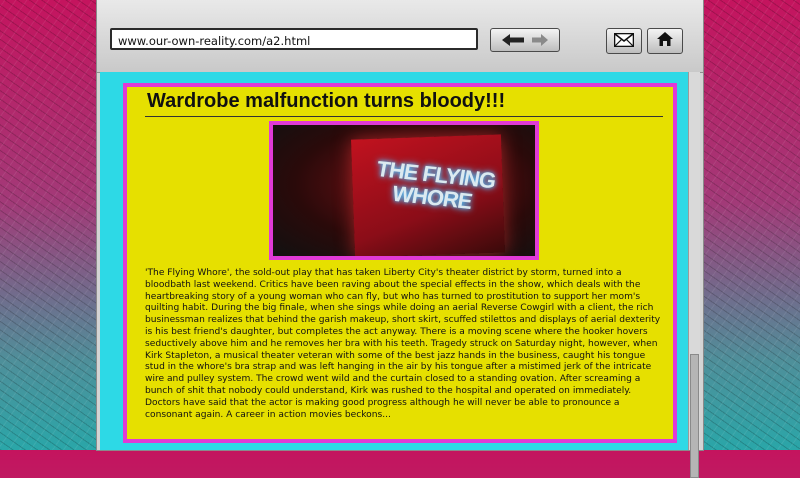  I want to click on browser-toolbar: www.our-own-reality.com/a2.html, so click(400, 36).